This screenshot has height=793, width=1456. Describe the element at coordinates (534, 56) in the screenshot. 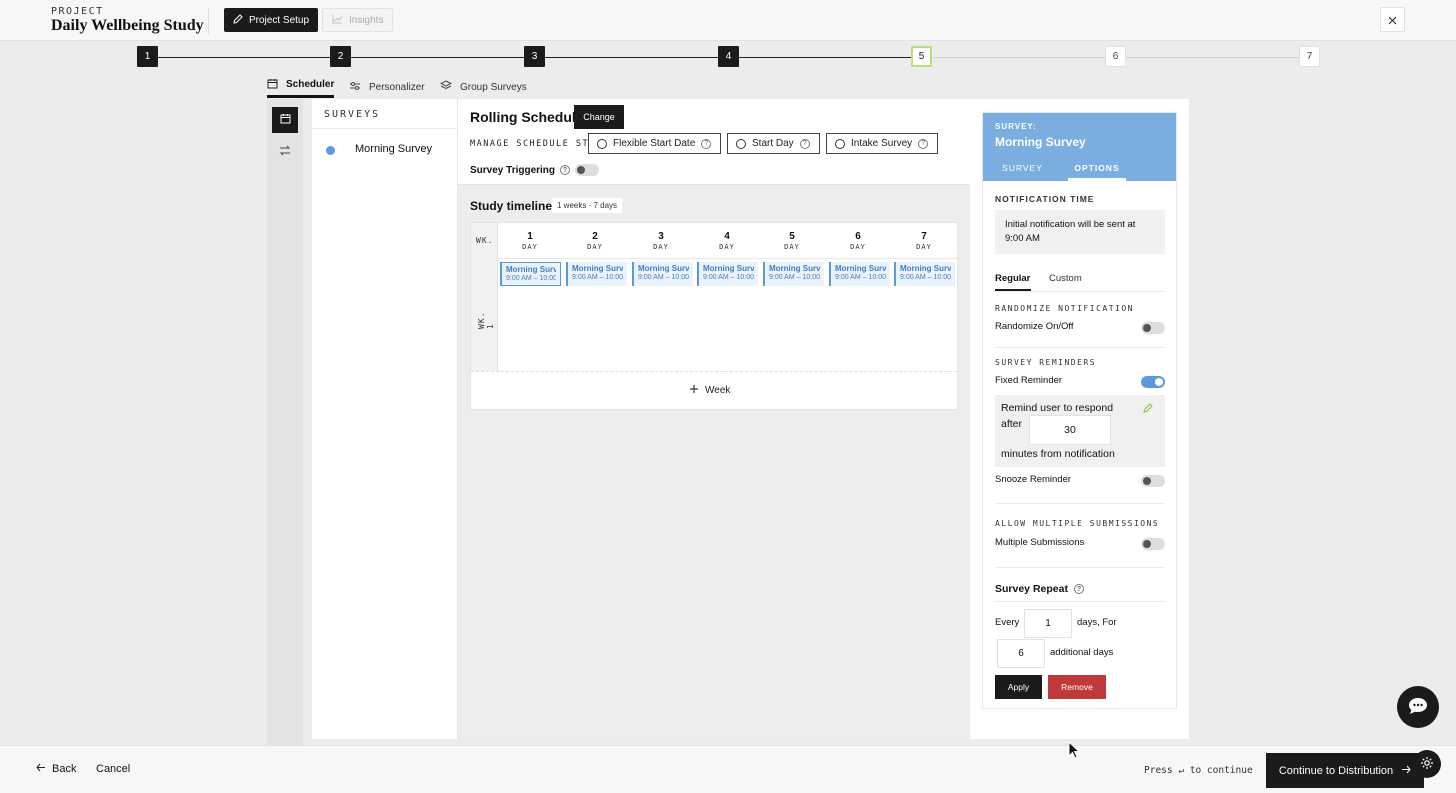

I see `step-3: 3` at that location.